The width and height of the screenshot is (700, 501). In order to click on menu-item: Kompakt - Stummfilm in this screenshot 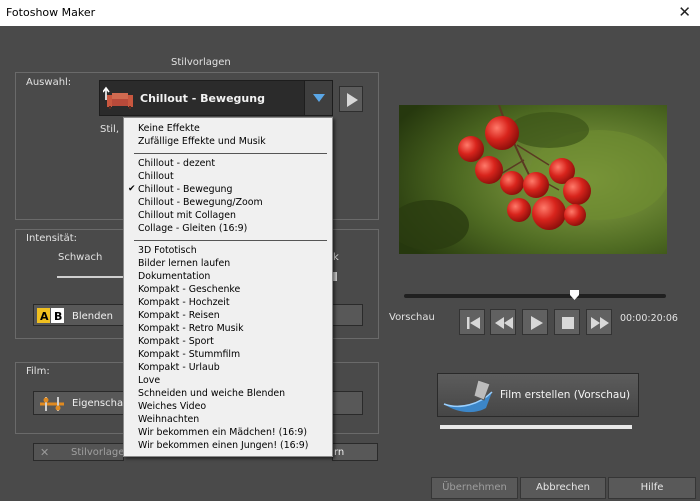, I will do `click(189, 354)`.